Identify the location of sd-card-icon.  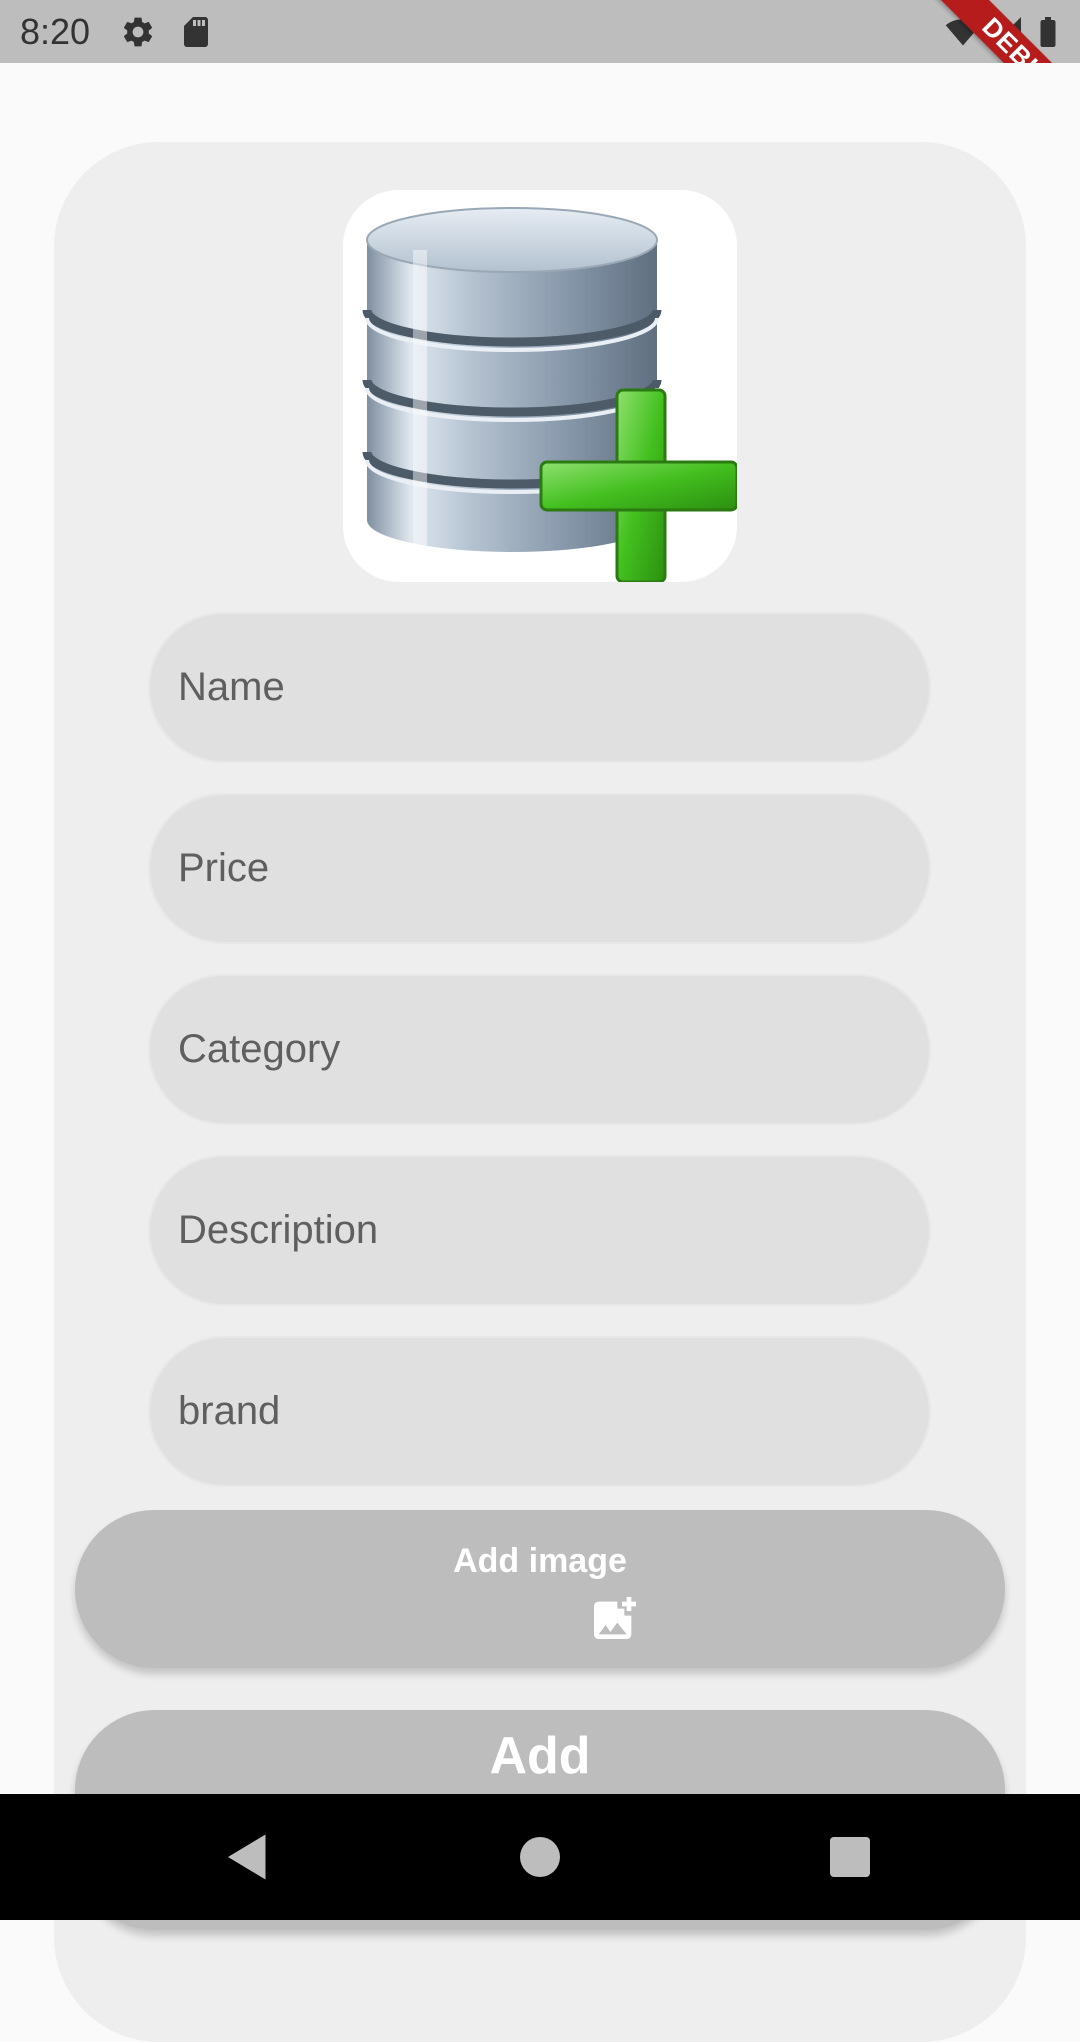
(196, 32).